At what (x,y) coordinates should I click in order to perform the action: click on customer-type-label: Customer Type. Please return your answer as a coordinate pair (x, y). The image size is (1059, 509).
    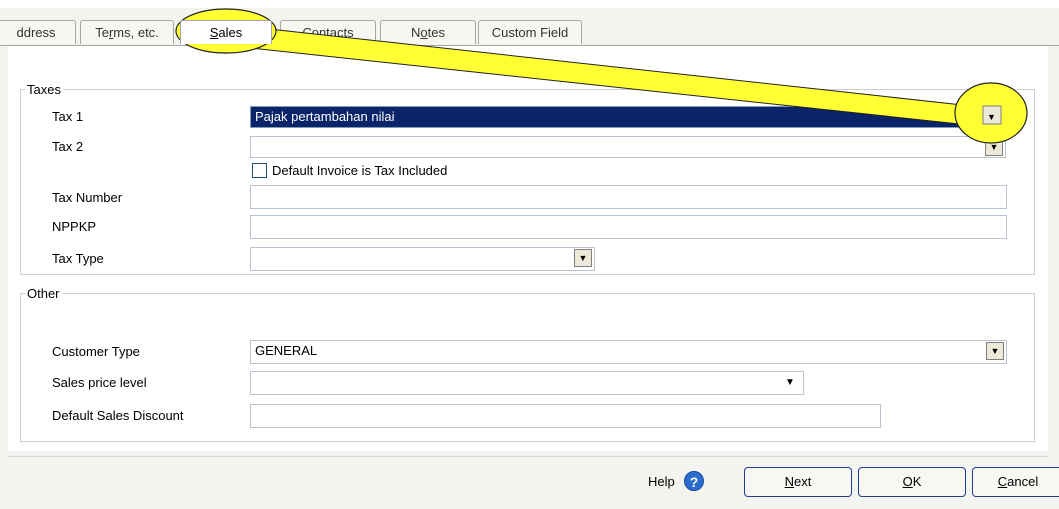
    Looking at the image, I should click on (96, 351).